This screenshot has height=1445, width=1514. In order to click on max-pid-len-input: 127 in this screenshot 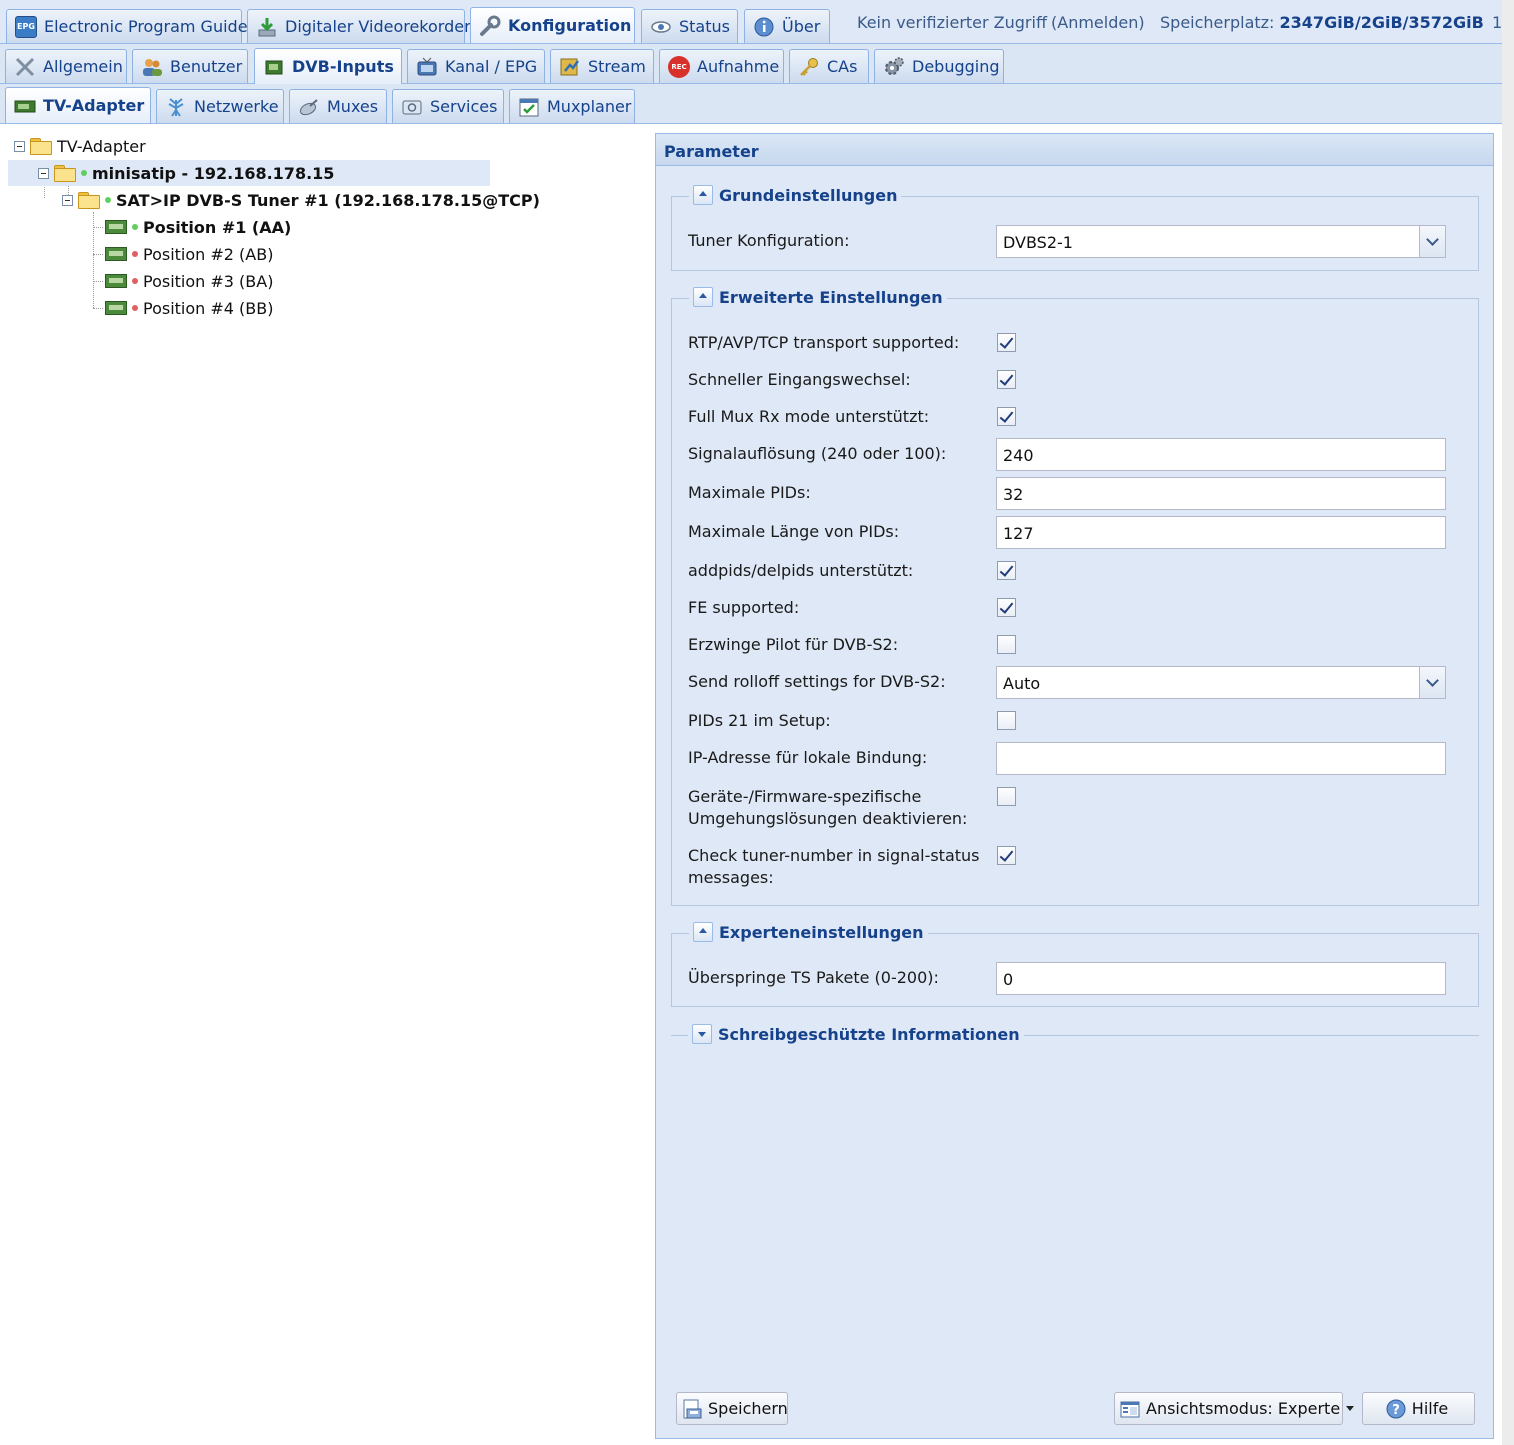, I will do `click(1221, 532)`.